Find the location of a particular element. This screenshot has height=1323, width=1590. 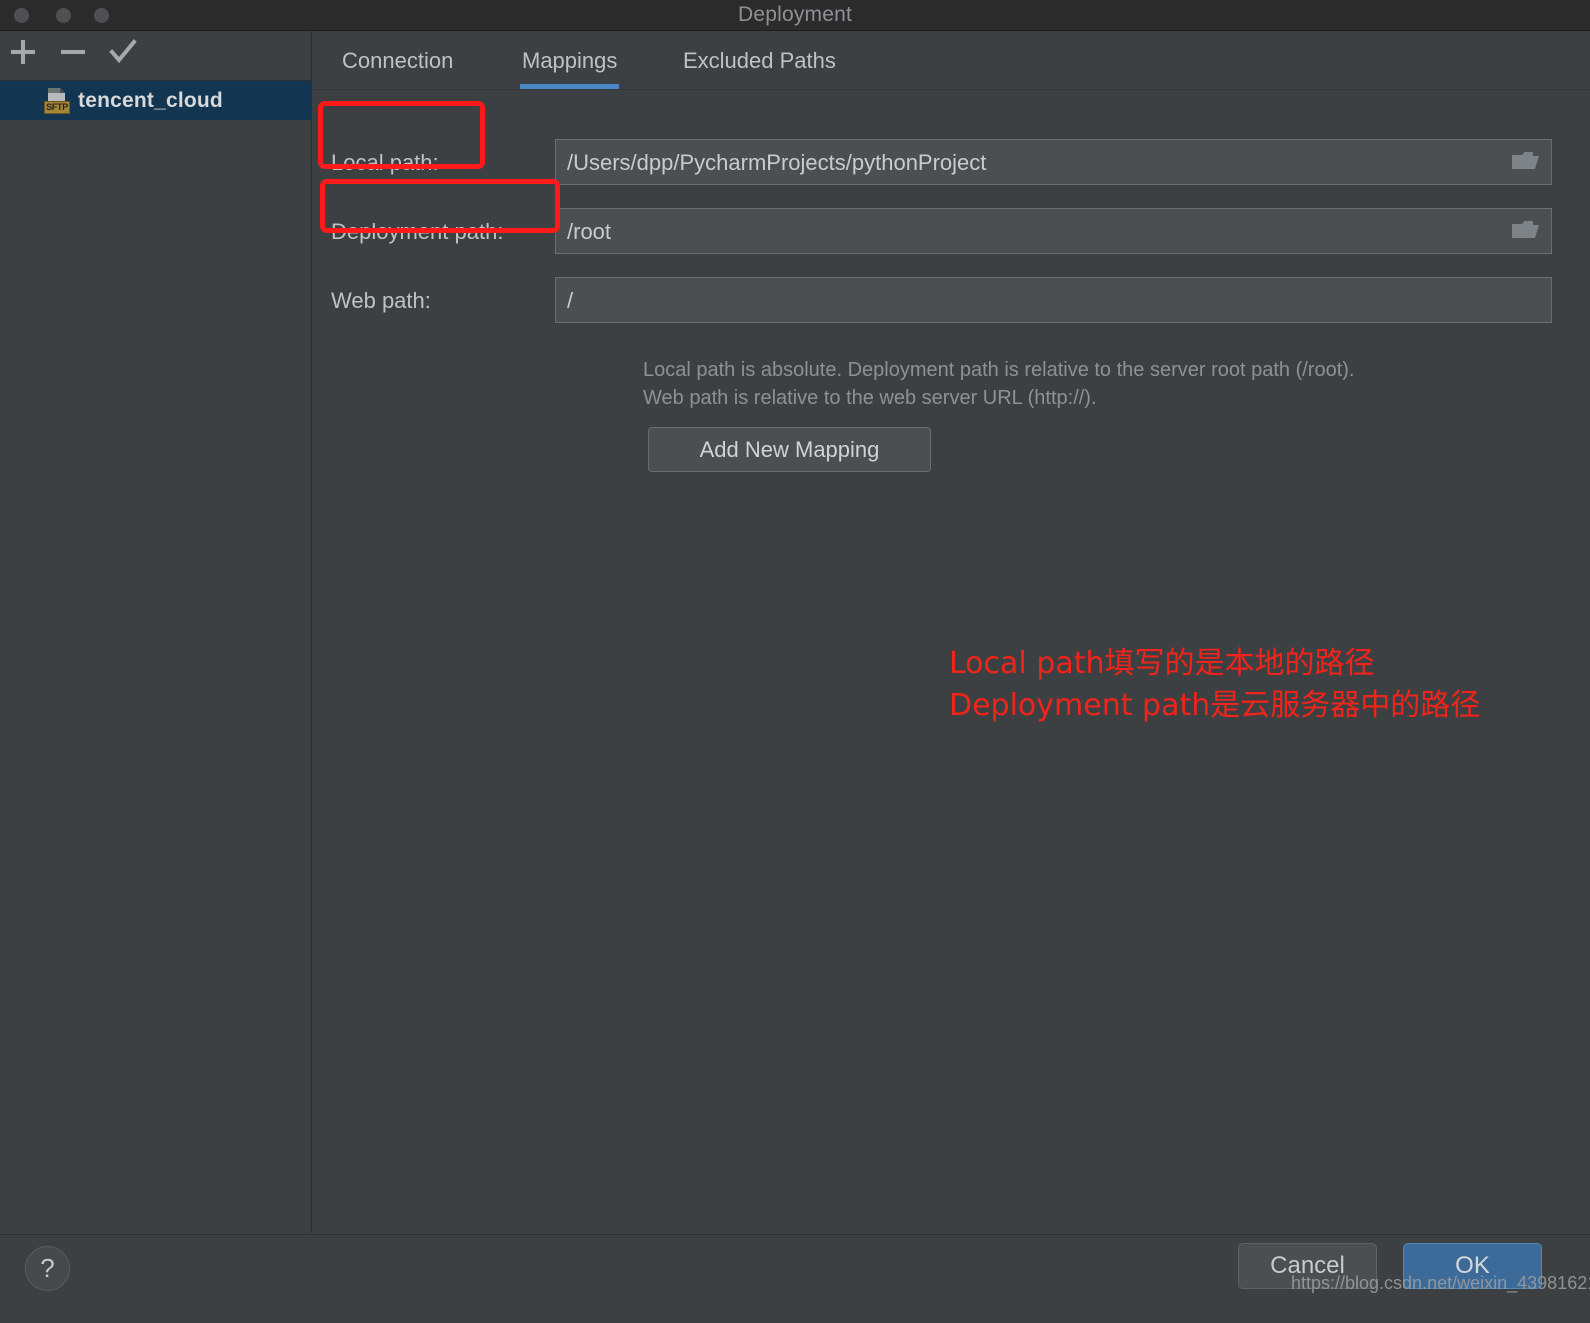

window-title: Deployment is located at coordinates (795, 14).